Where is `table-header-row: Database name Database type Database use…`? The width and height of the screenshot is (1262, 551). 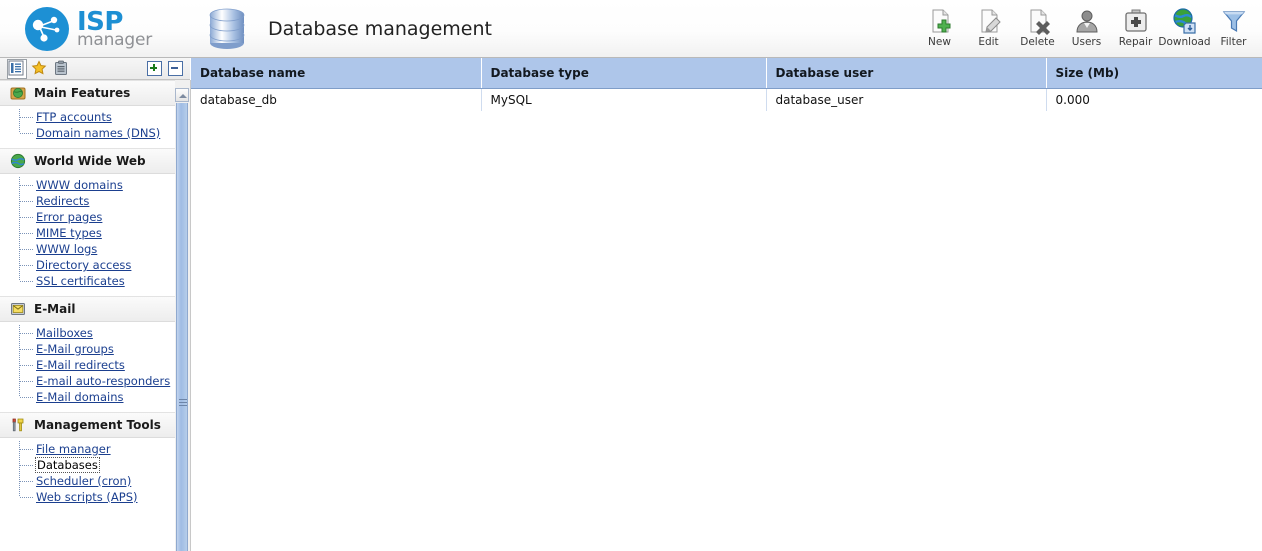 table-header-row: Database name Database type Database use… is located at coordinates (726, 73).